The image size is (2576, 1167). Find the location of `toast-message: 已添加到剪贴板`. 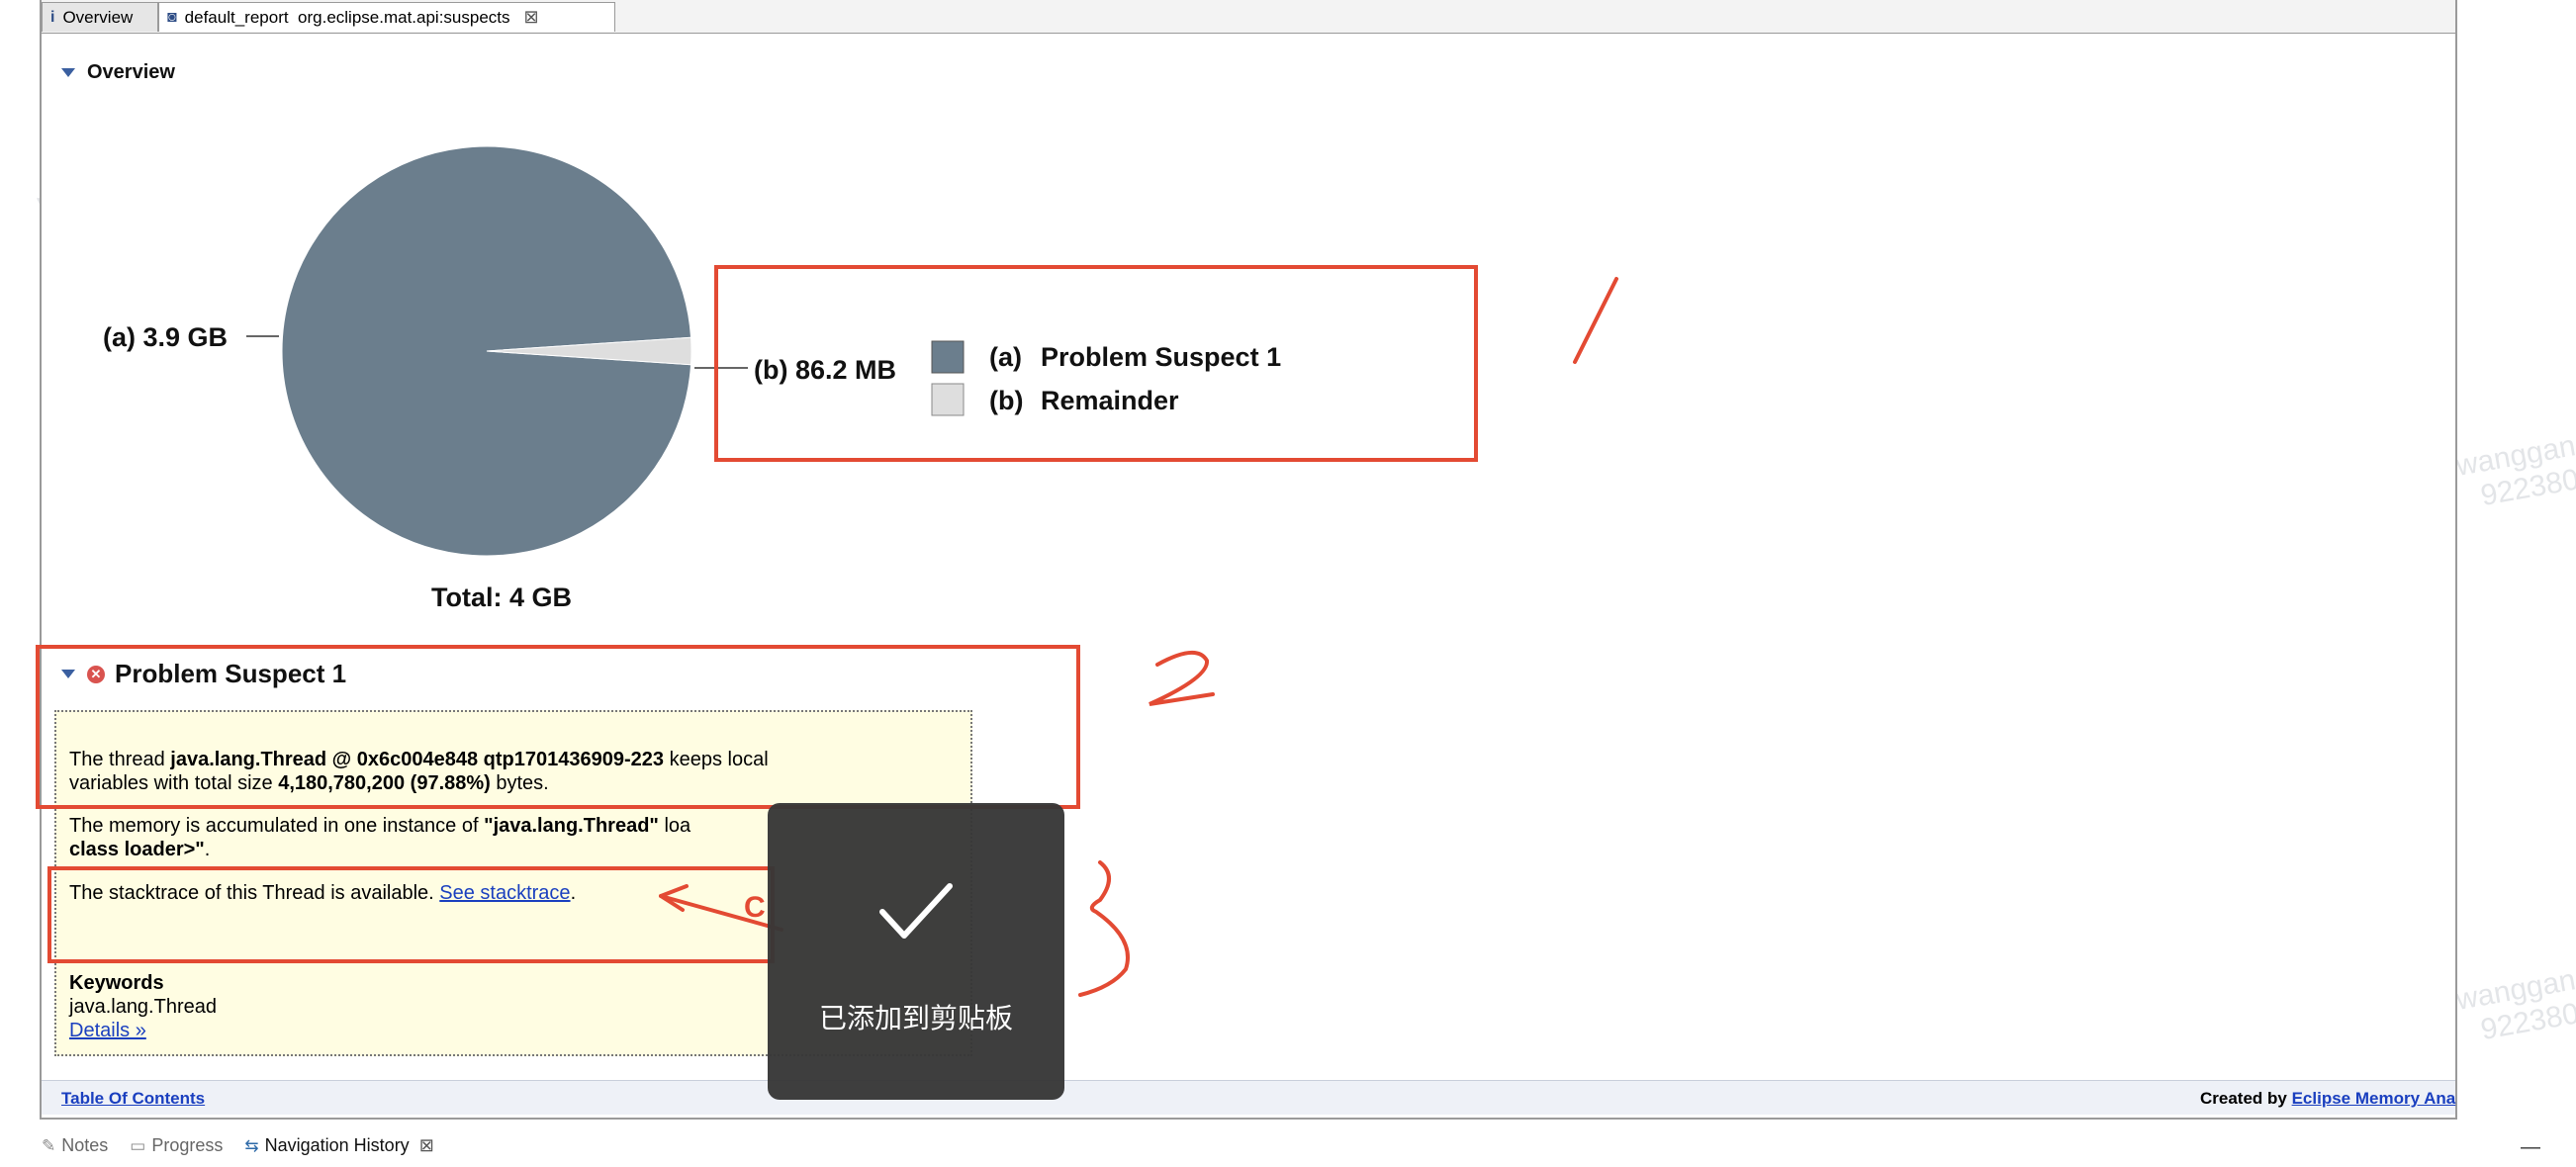

toast-message: 已添加到剪贴板 is located at coordinates (915, 1018).